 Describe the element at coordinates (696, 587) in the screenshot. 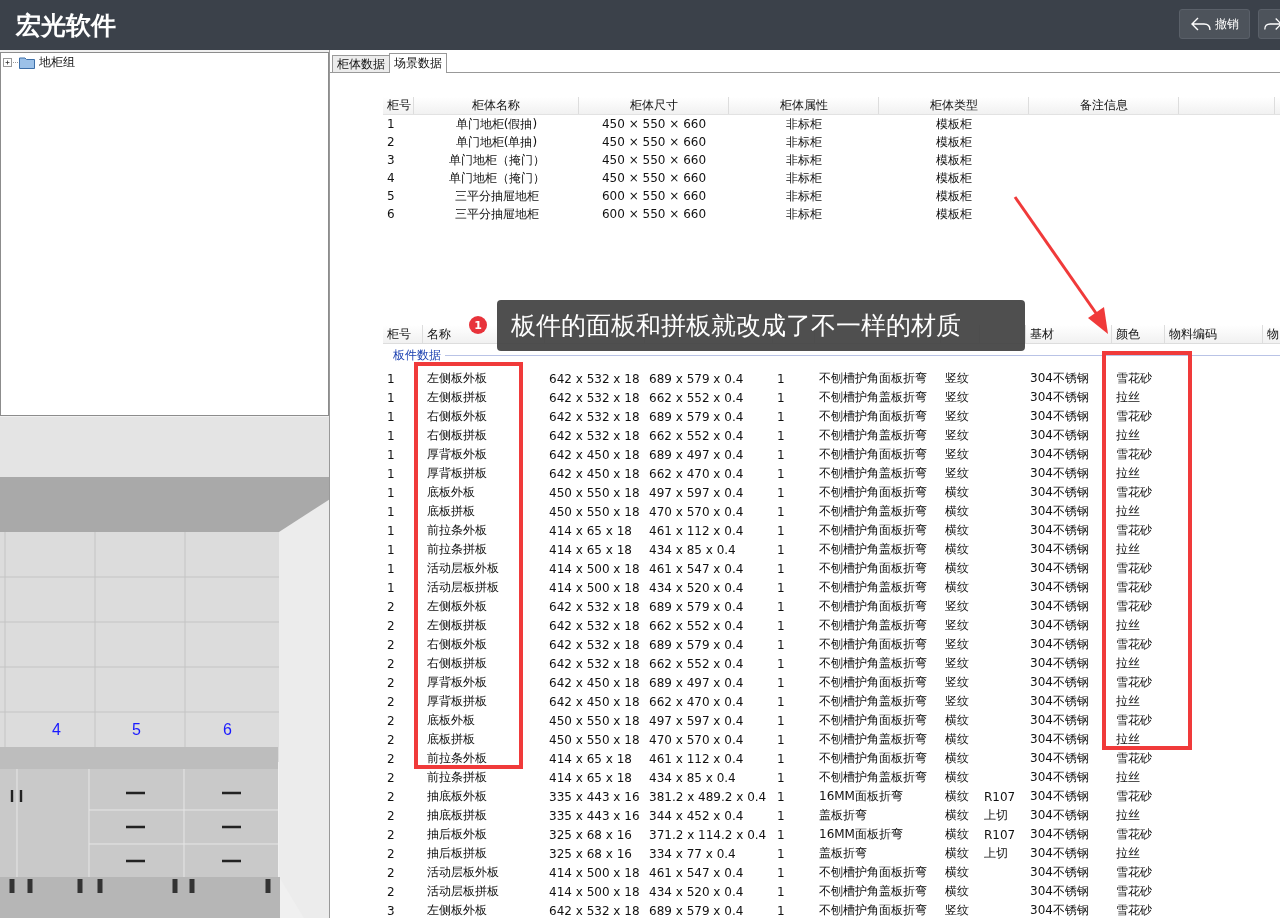

I see `table-cell-text: 434 x 520 x 0.4` at that location.